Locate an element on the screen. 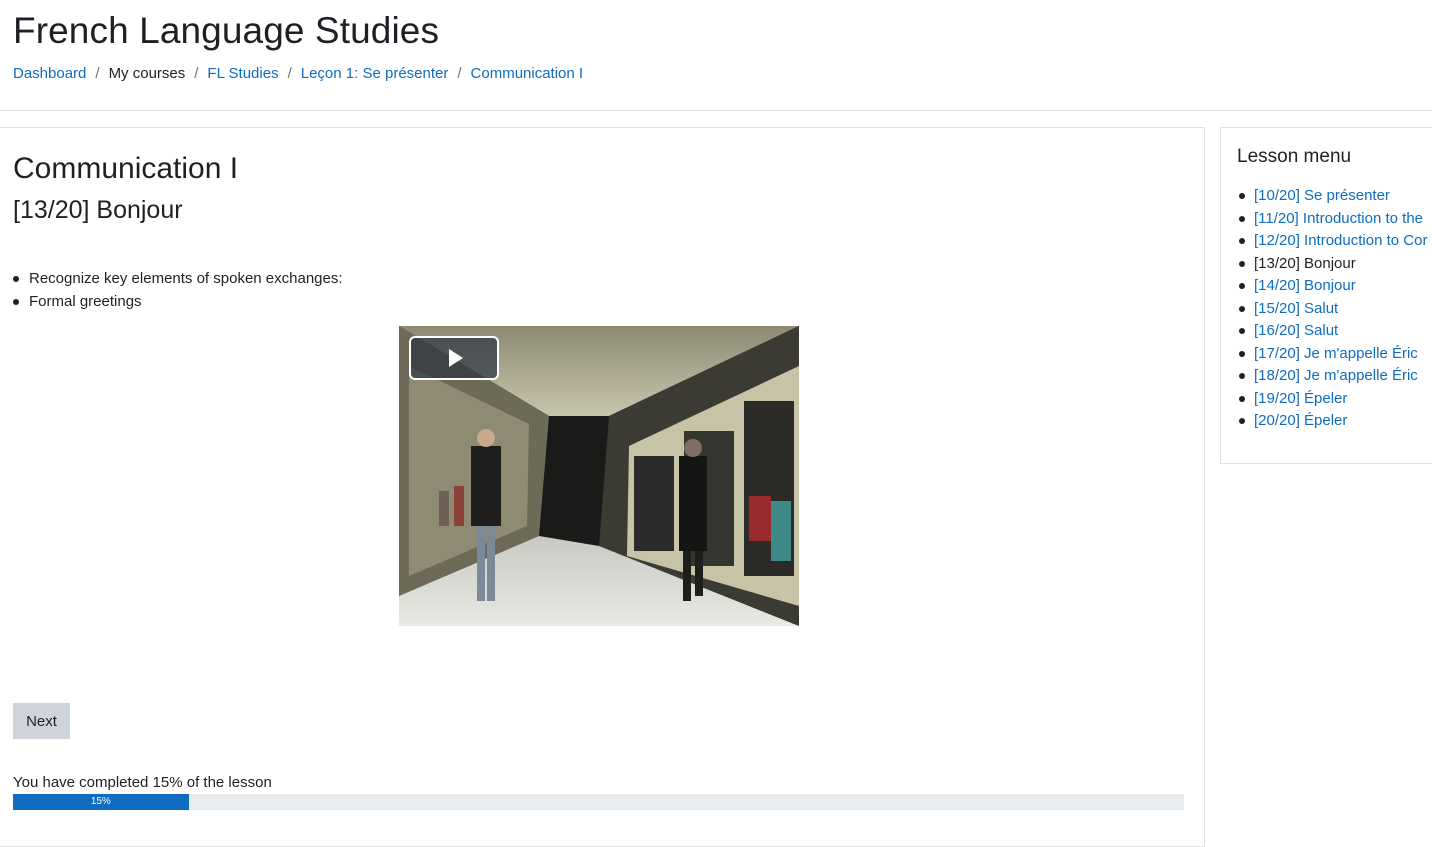  lesson-menu-item: [10/20] Se présenter is located at coordinates (1333, 196).